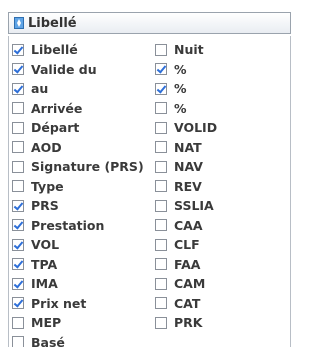 The image size is (320, 347). I want to click on column-option-label: NAV, so click(188, 167).